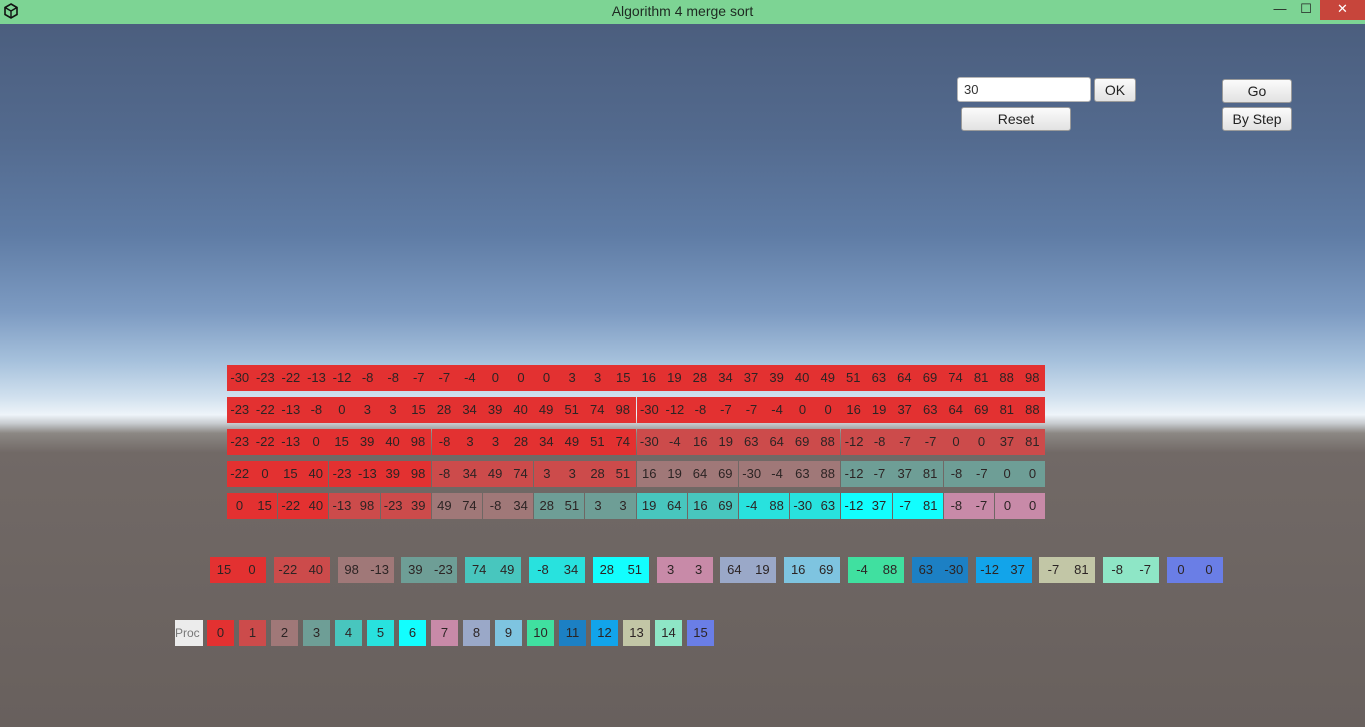 Image resolution: width=1365 pixels, height=727 pixels. What do you see at coordinates (687, 474) in the screenshot?
I see `merge-segment: 16 19 64 69` at bounding box center [687, 474].